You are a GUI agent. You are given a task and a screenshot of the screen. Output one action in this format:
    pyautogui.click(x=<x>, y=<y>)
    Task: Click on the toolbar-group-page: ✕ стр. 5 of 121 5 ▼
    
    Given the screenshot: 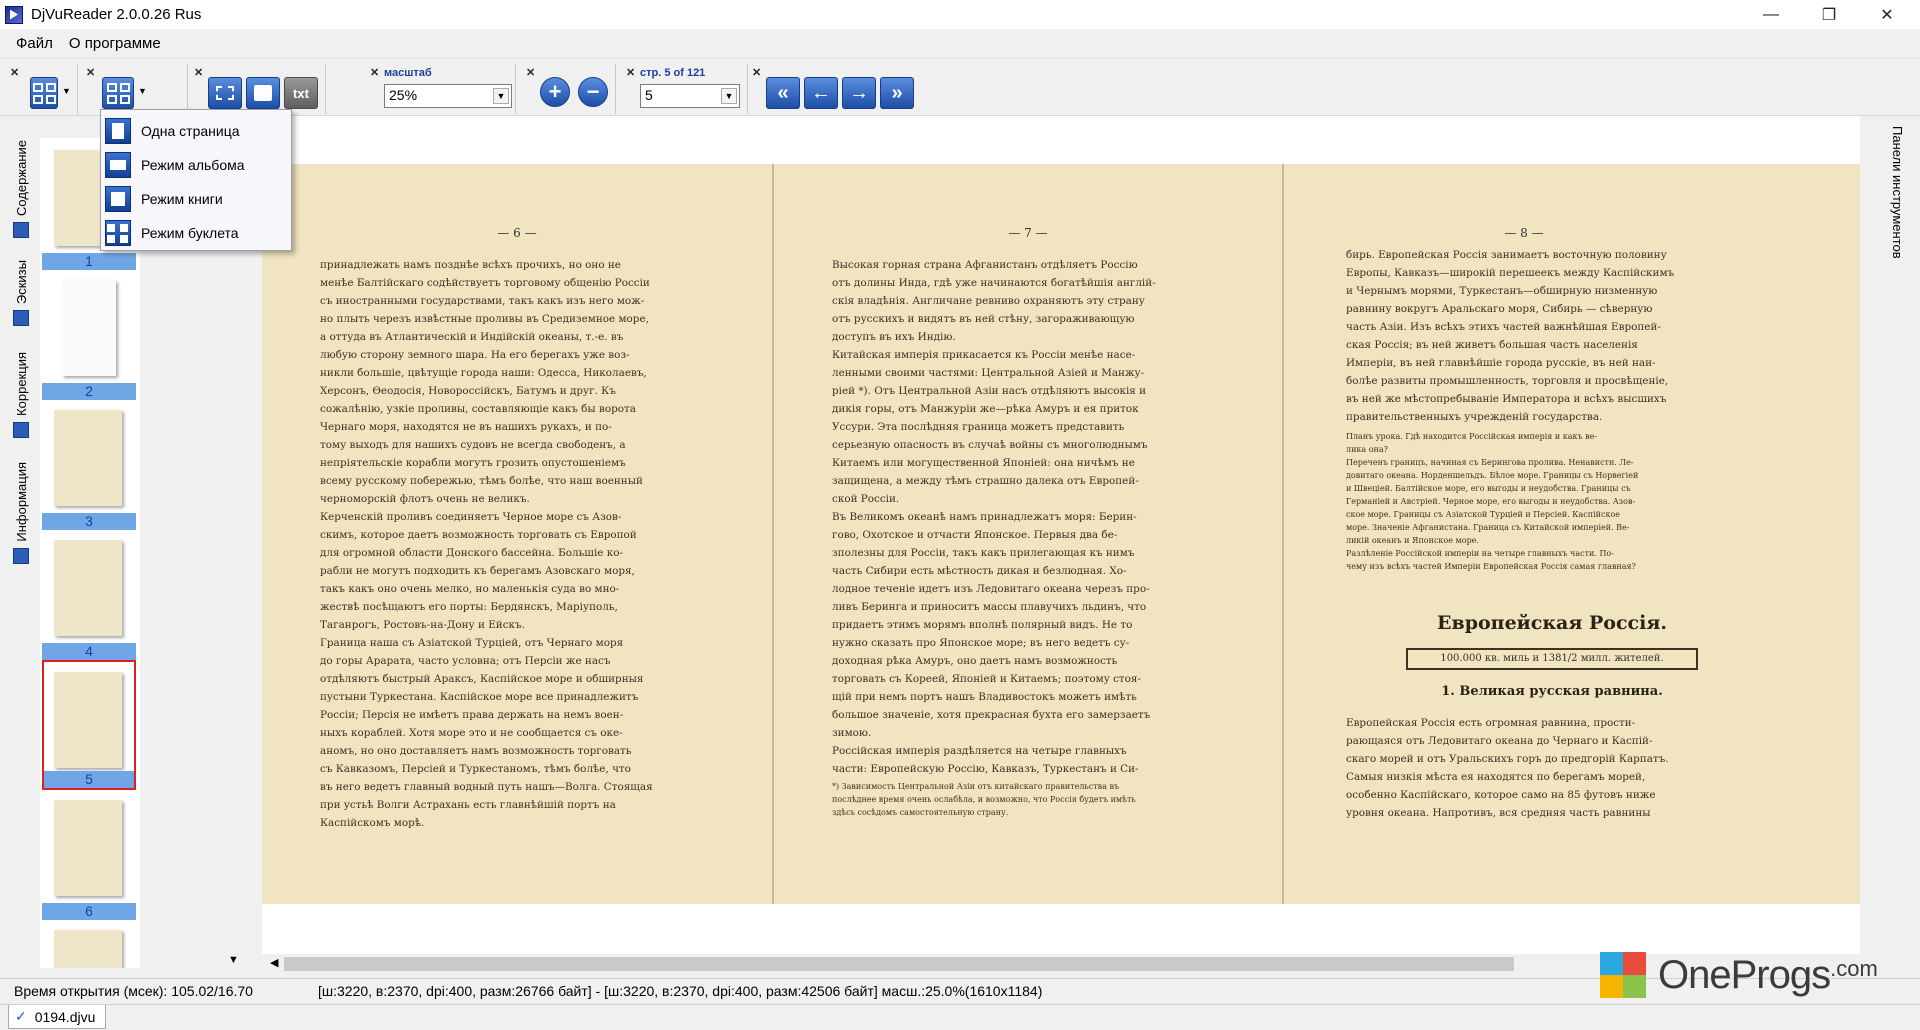 What is the action you would take?
    pyautogui.click(x=686, y=89)
    